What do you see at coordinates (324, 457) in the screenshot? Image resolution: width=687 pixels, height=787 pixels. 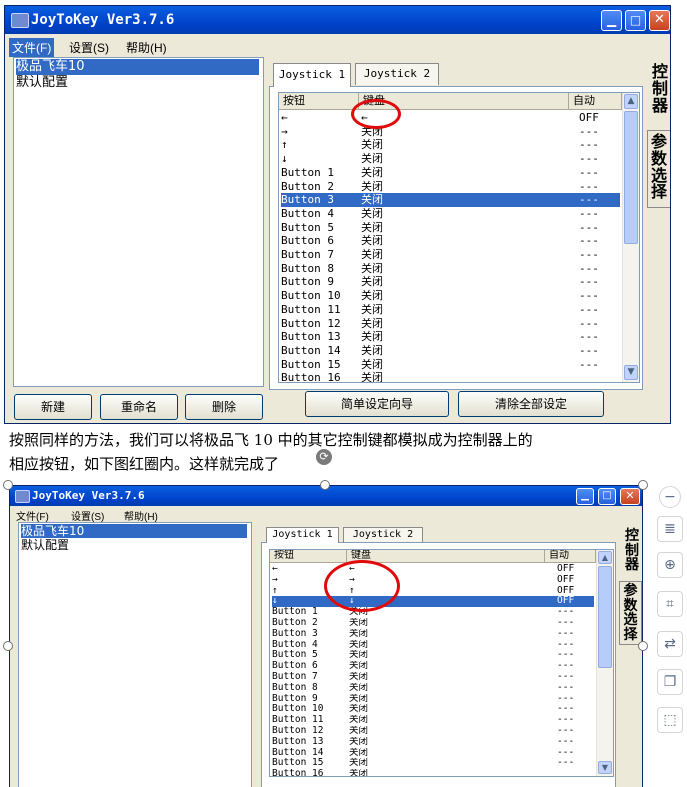 I see `rotate-handle: ⟳` at bounding box center [324, 457].